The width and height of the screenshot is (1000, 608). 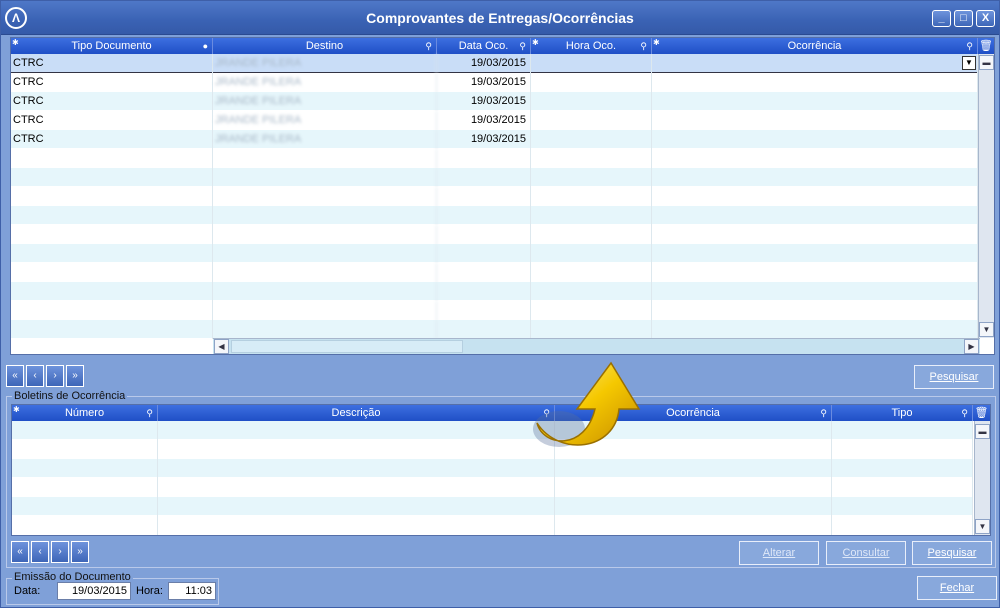 What do you see at coordinates (954, 377) in the screenshot?
I see `pesquisar-top-button: Pesquisar` at bounding box center [954, 377].